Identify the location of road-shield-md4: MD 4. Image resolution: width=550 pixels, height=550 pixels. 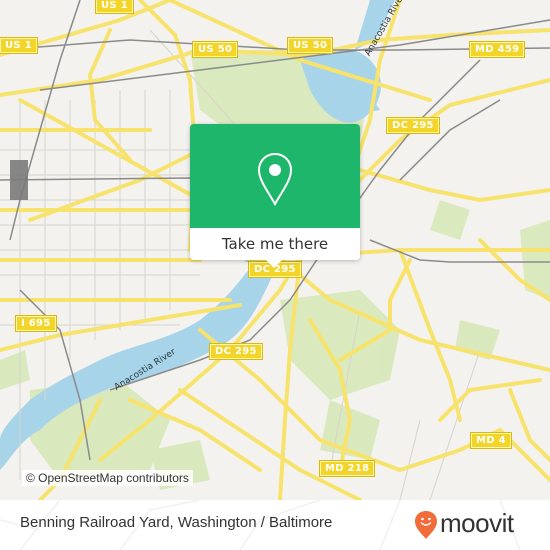
(491, 440).